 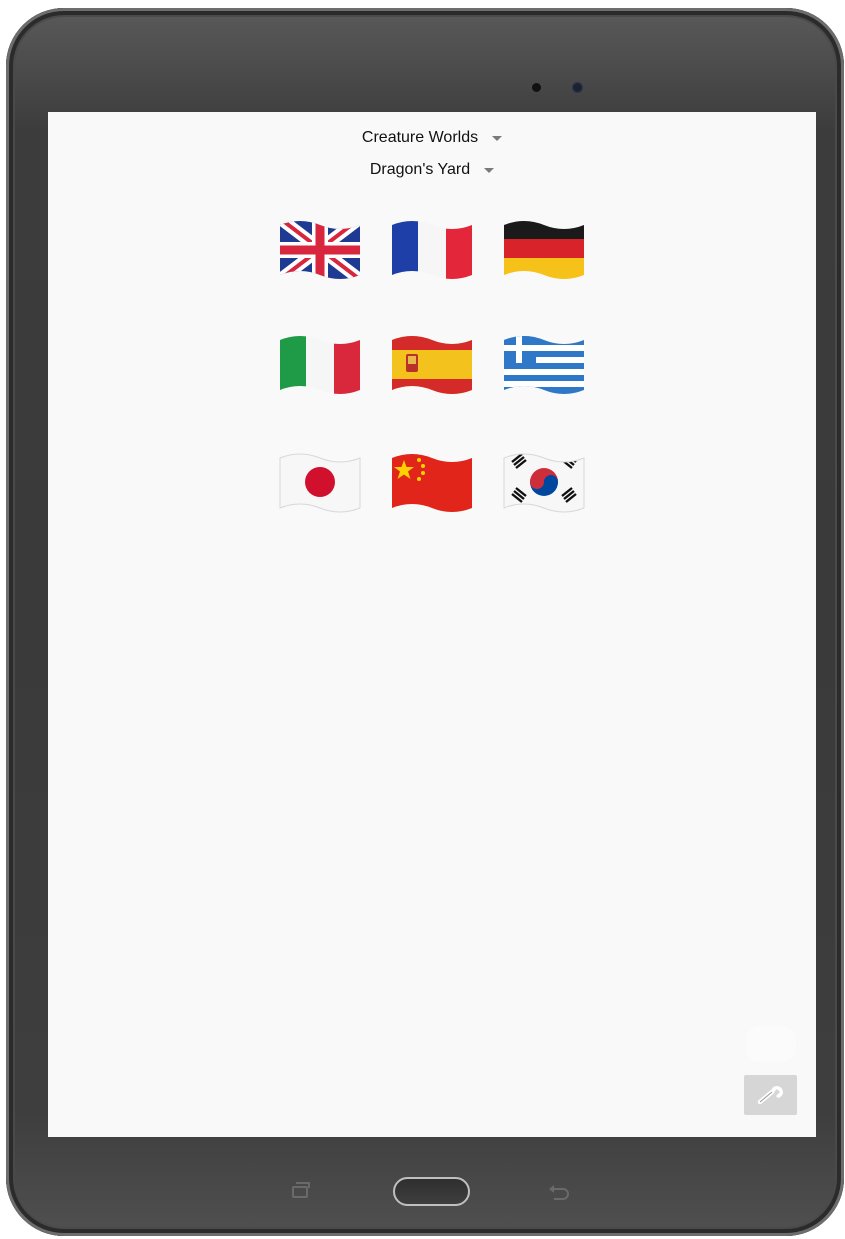 What do you see at coordinates (771, 1044) in the screenshot?
I see `hidden-button` at bounding box center [771, 1044].